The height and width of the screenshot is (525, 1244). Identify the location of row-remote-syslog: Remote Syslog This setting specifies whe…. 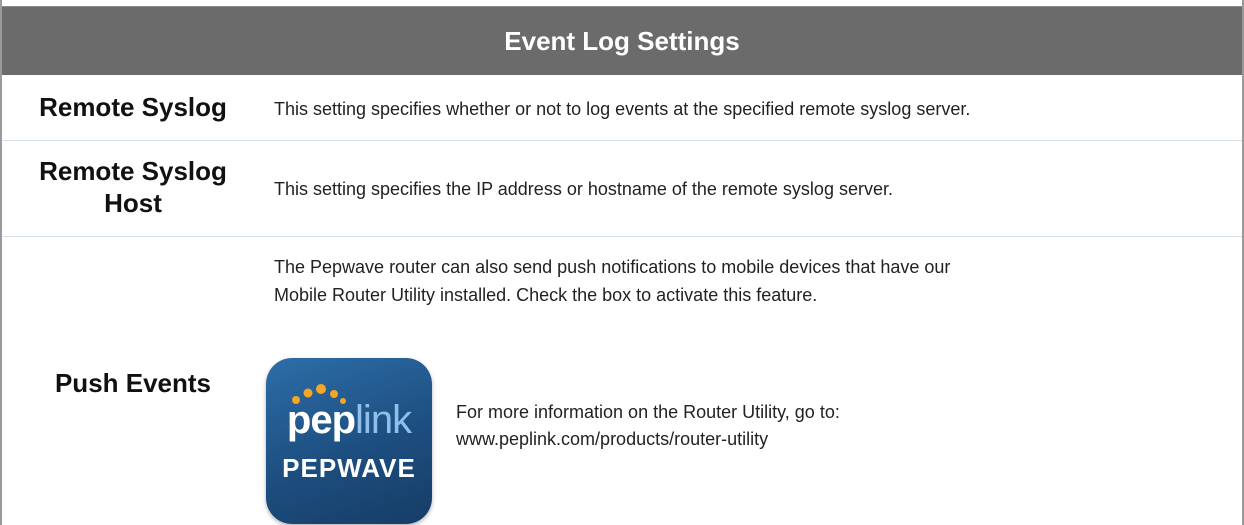
(622, 108).